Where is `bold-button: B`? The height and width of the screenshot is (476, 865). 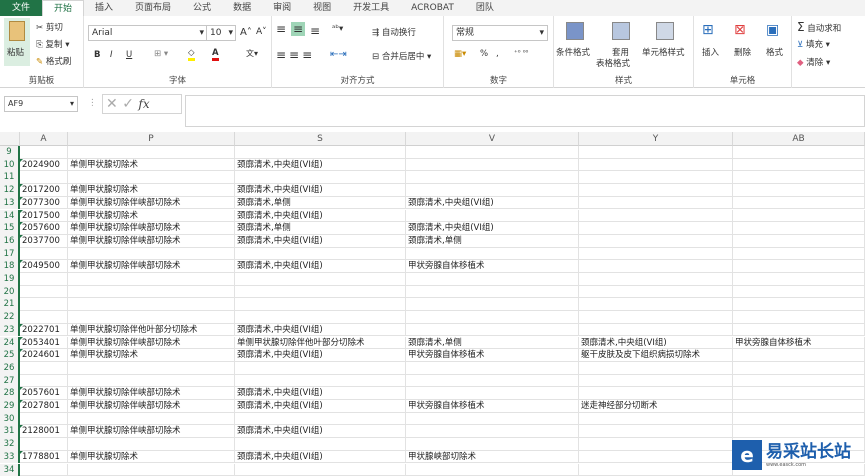
bold-button: B is located at coordinates (97, 55).